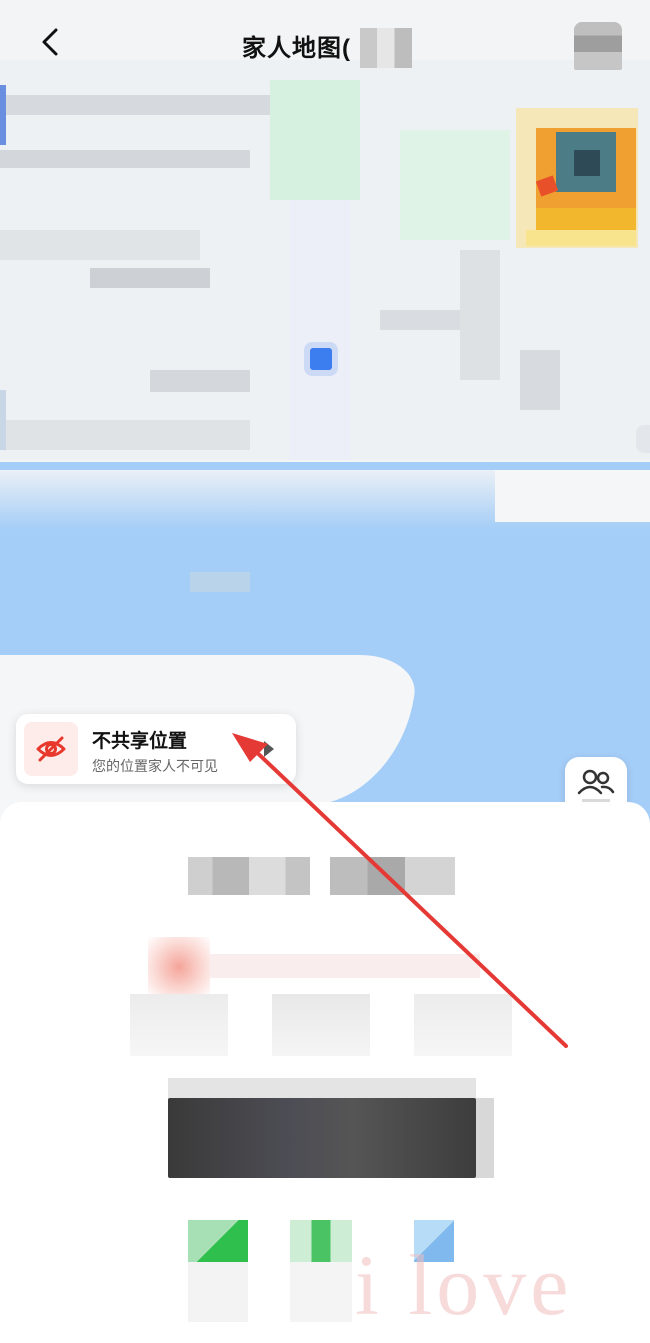  I want to click on title-suffix-blur, so click(386, 48).